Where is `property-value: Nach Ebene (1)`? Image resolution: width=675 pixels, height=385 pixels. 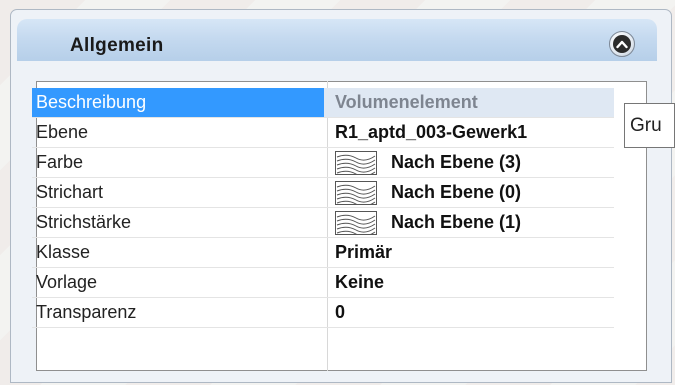 property-value: Nach Ebene (1) is located at coordinates (469, 223).